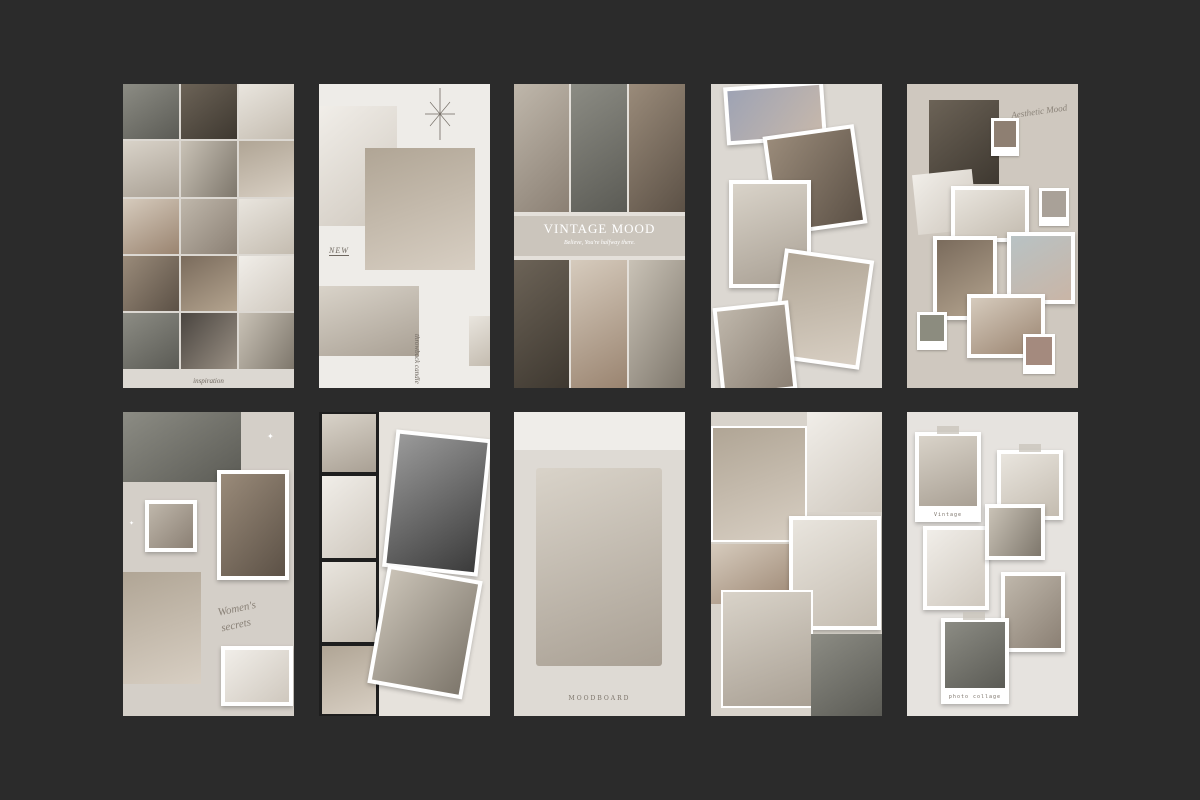 This screenshot has width=1200, height=800. I want to click on photo-rings, so click(266, 226).